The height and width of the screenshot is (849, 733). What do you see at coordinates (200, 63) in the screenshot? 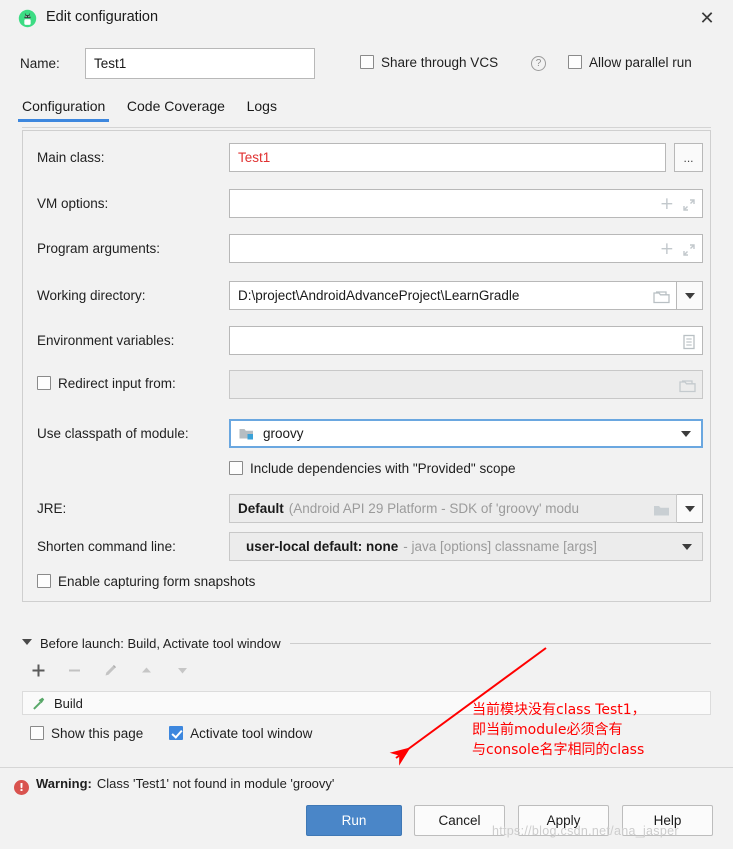
I see `name-input` at bounding box center [200, 63].